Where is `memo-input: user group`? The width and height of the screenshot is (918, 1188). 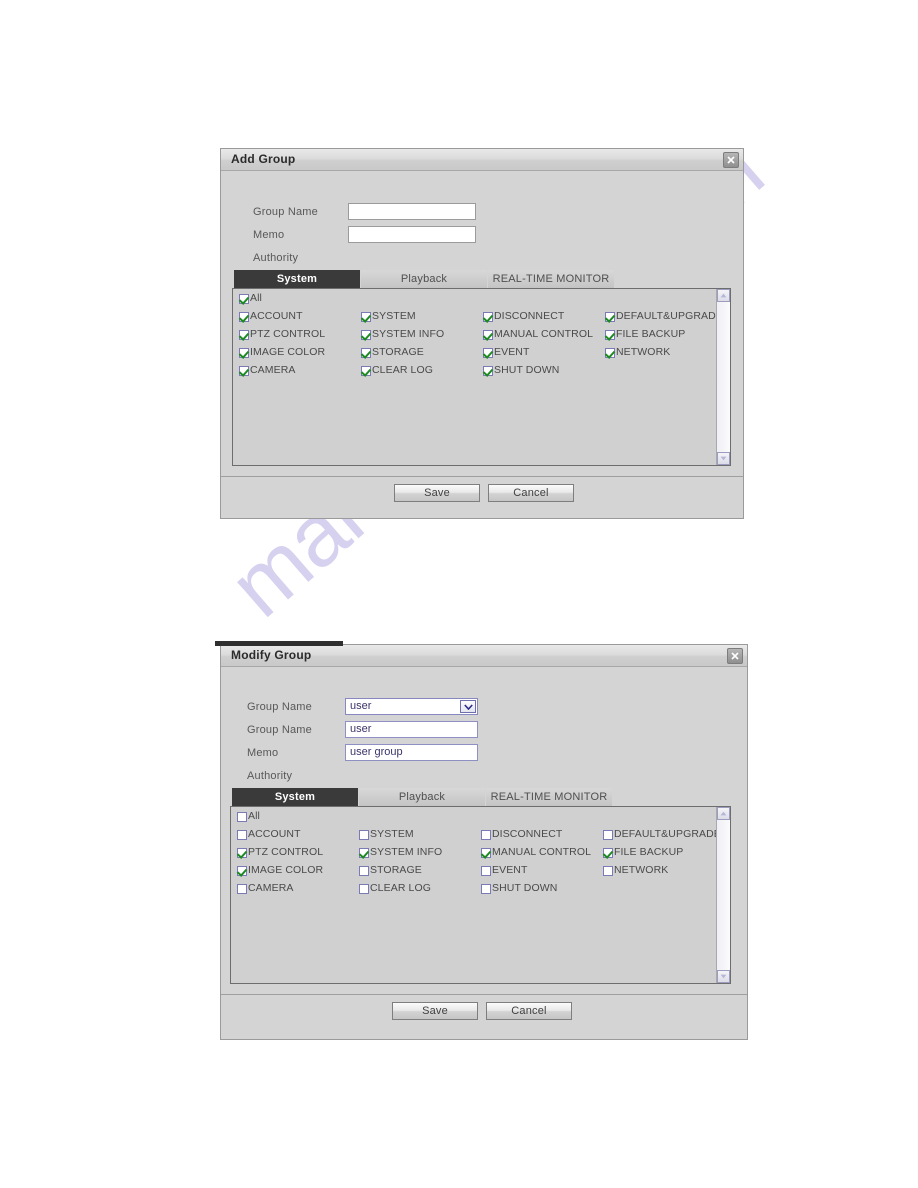 memo-input: user group is located at coordinates (411, 752).